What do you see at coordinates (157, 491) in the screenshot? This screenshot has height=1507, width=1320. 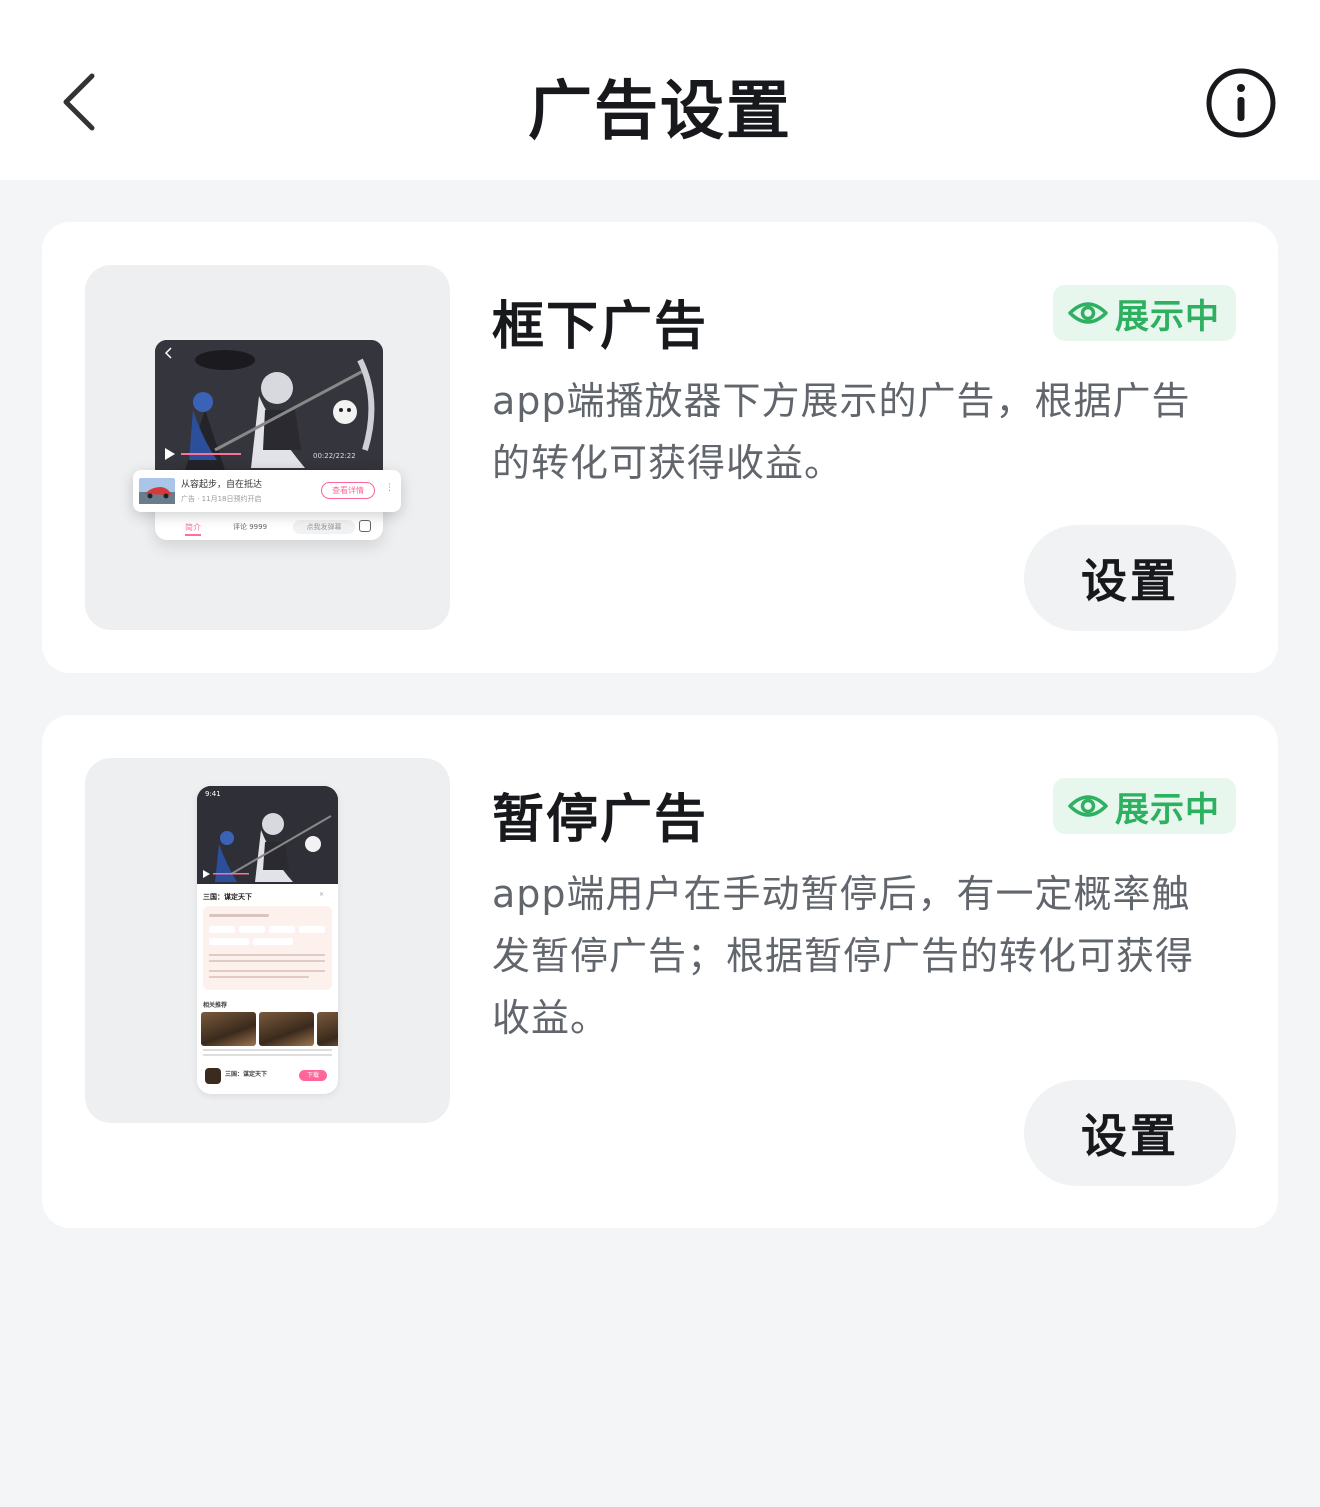 I see `car-ad-image` at bounding box center [157, 491].